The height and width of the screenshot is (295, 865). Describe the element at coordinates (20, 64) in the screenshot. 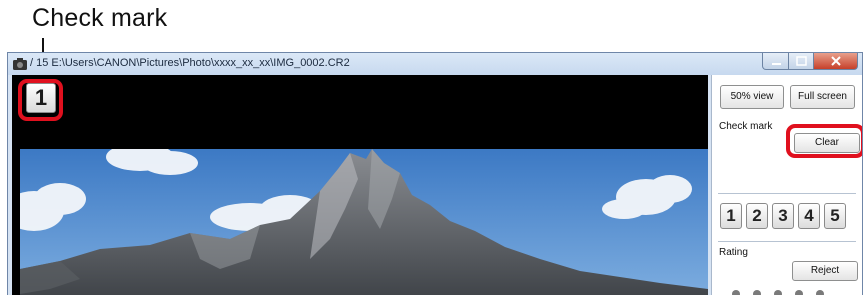

I see `camera-icon` at that location.